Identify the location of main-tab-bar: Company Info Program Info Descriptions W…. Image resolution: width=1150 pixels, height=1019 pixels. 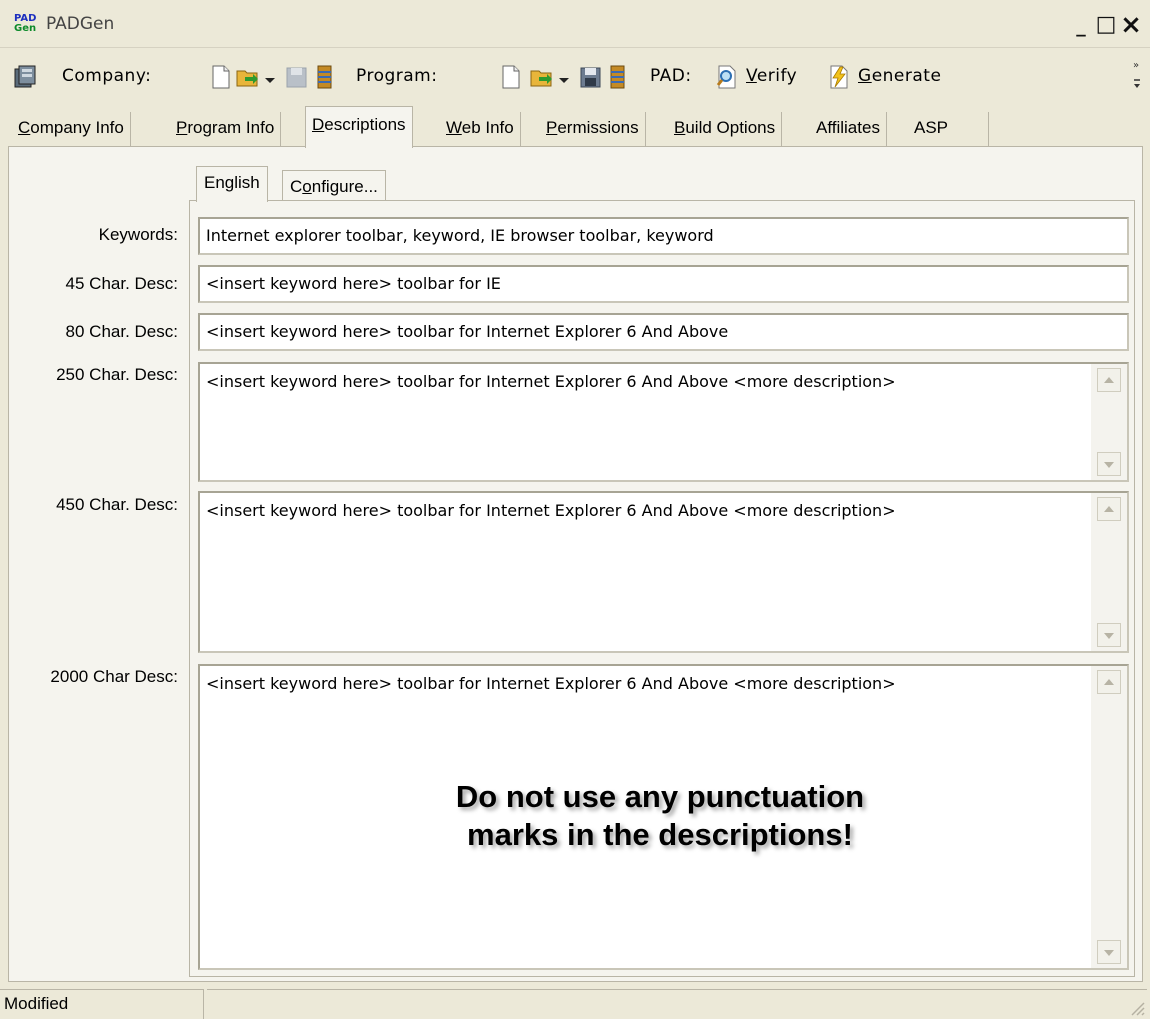
(575, 127).